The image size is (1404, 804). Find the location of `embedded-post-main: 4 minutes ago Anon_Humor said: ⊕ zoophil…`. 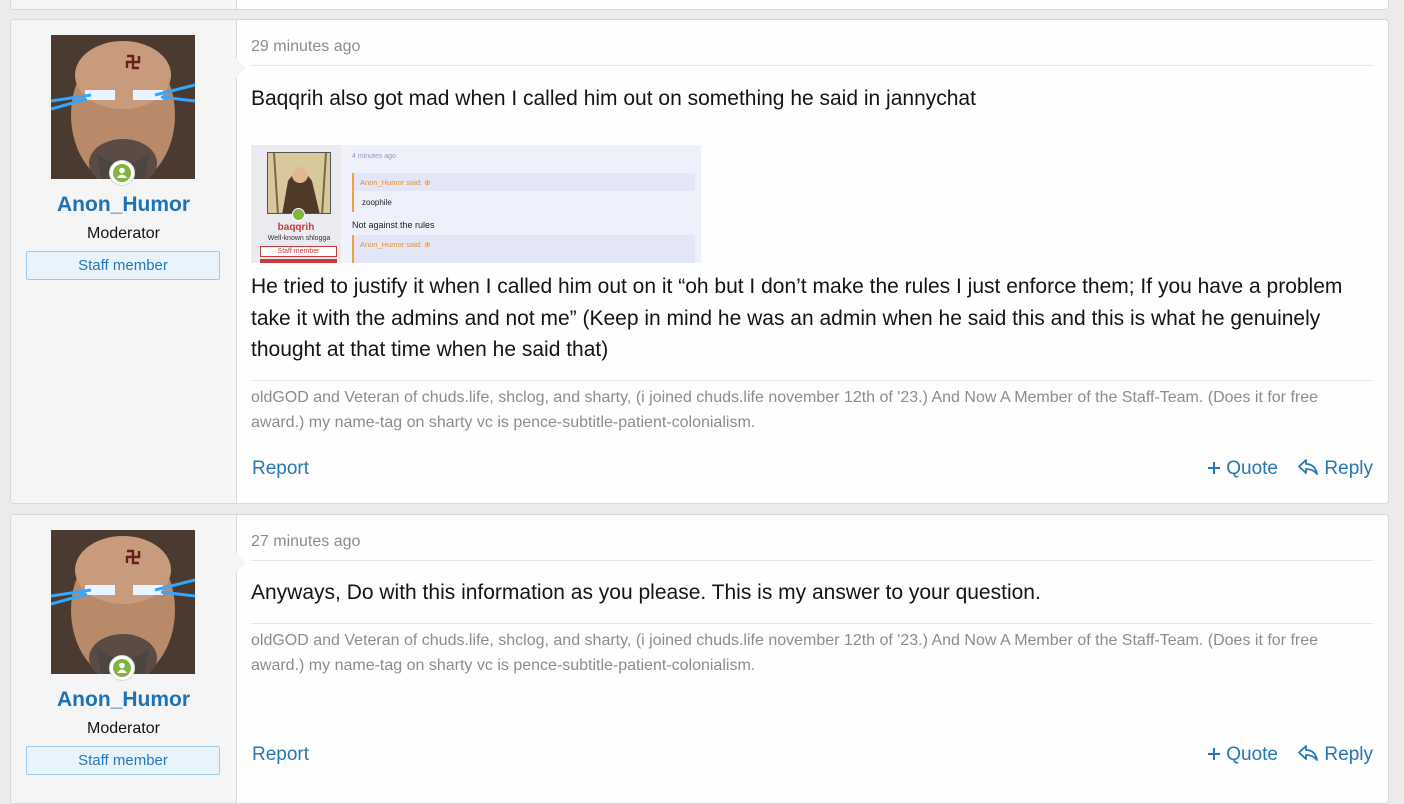

embedded-post-main: 4 minutes ago Anon_Humor said: ⊕ zoophil… is located at coordinates (523, 204).